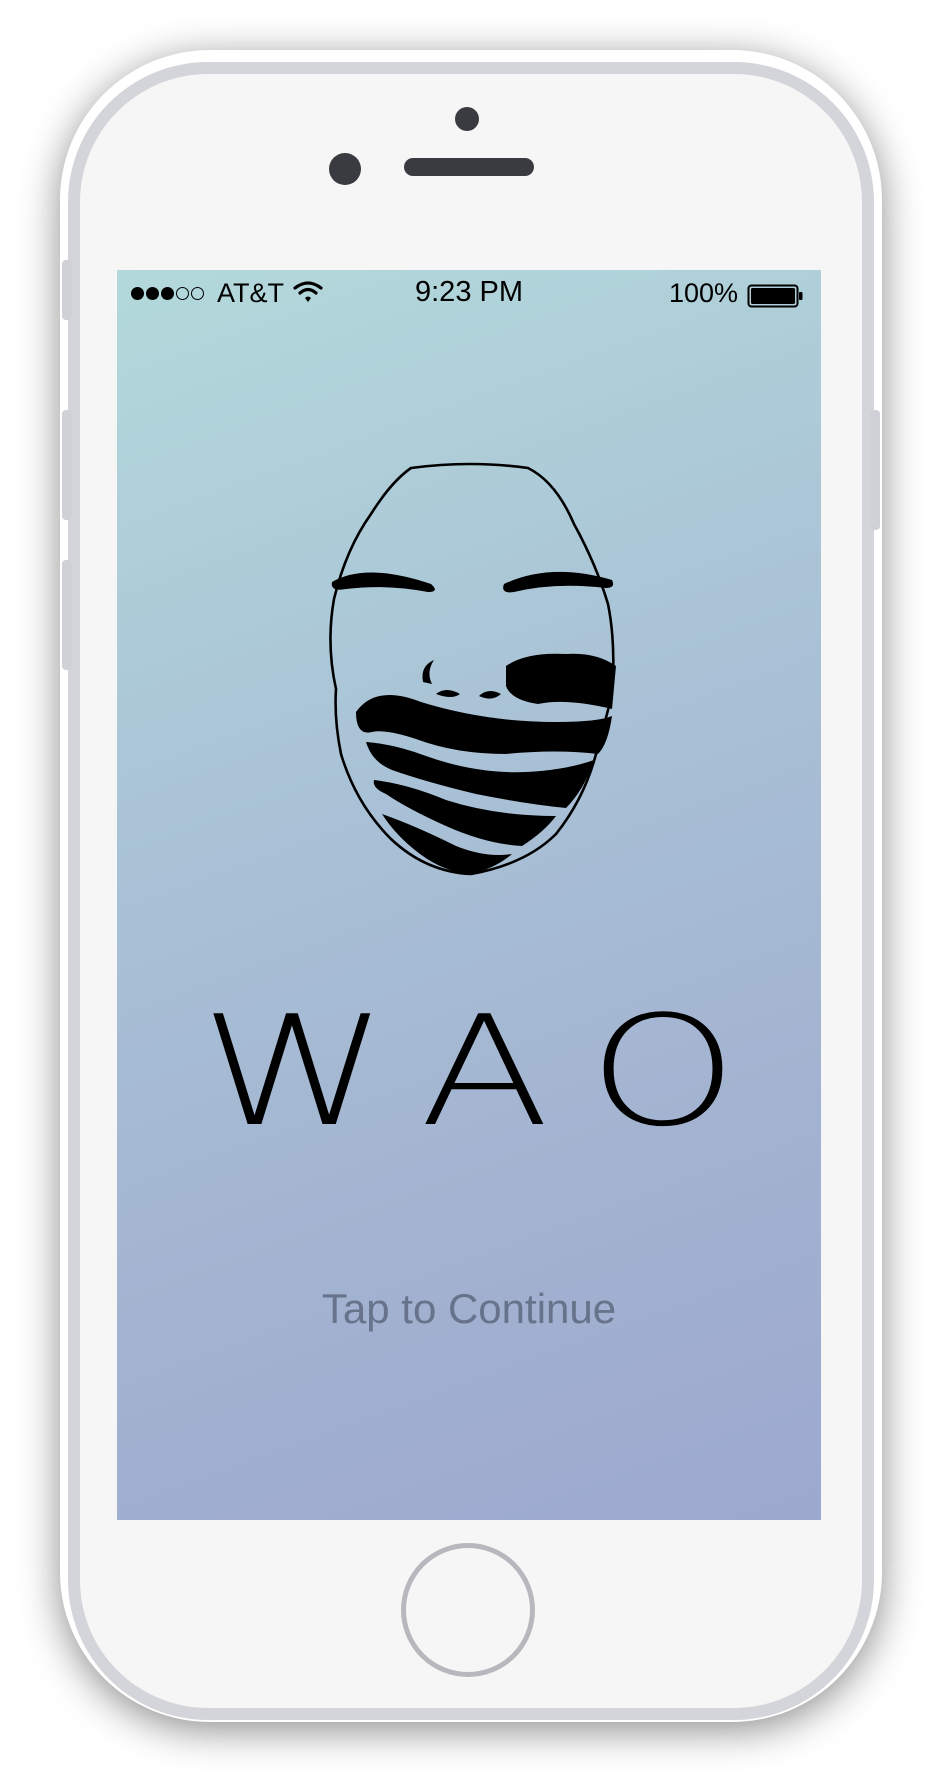  Describe the element at coordinates (67, 465) in the screenshot. I see `volume-up-button` at that location.